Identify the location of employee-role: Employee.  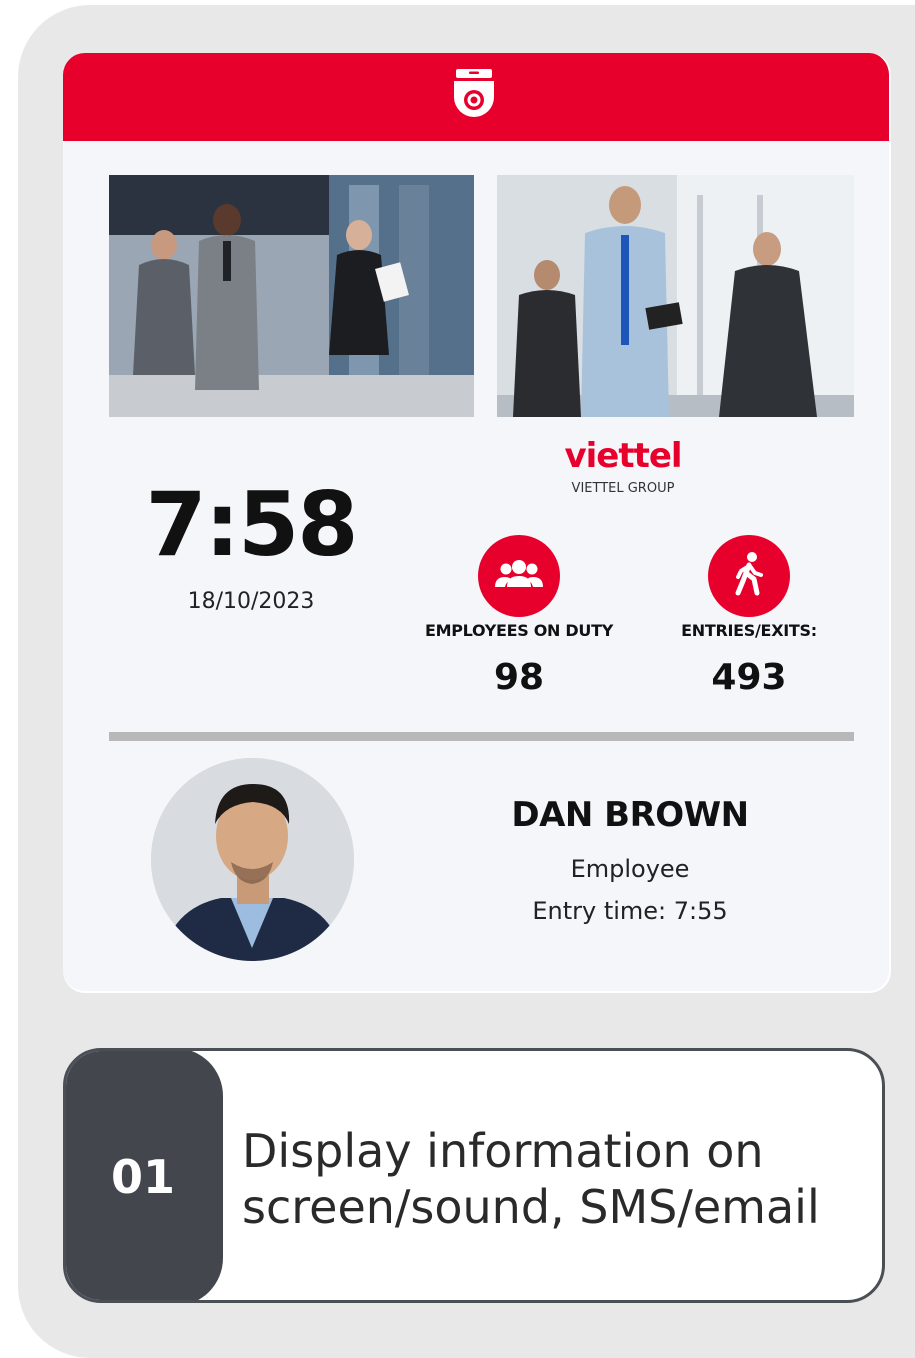
(630, 869).